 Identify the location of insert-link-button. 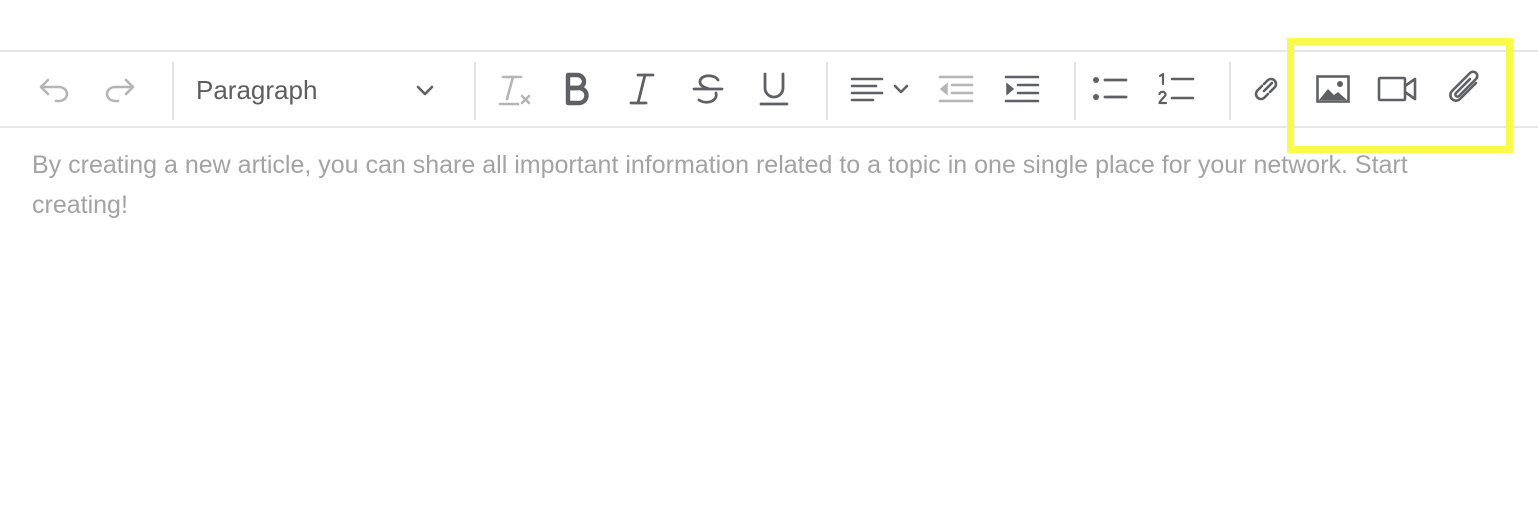
(1266, 89).